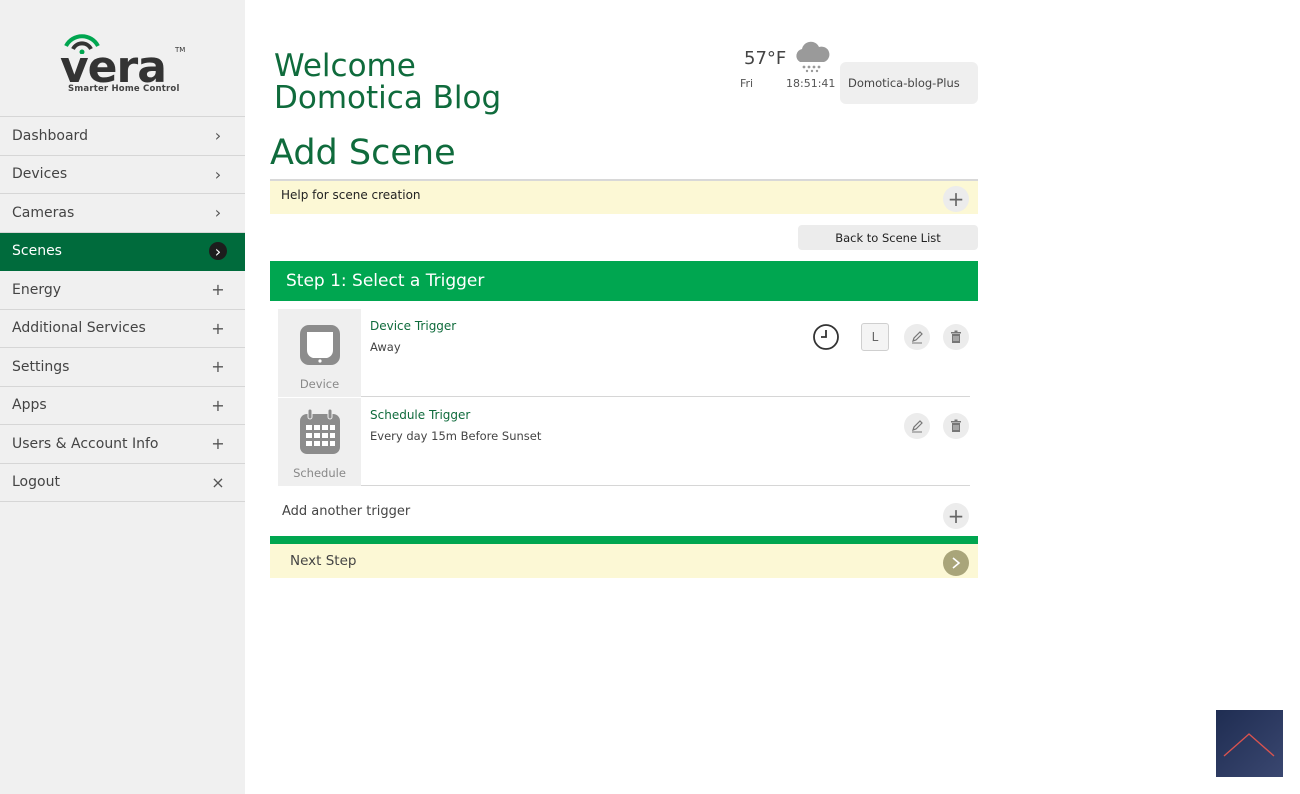 The height and width of the screenshot is (794, 1300). I want to click on next-step-button, so click(956, 563).